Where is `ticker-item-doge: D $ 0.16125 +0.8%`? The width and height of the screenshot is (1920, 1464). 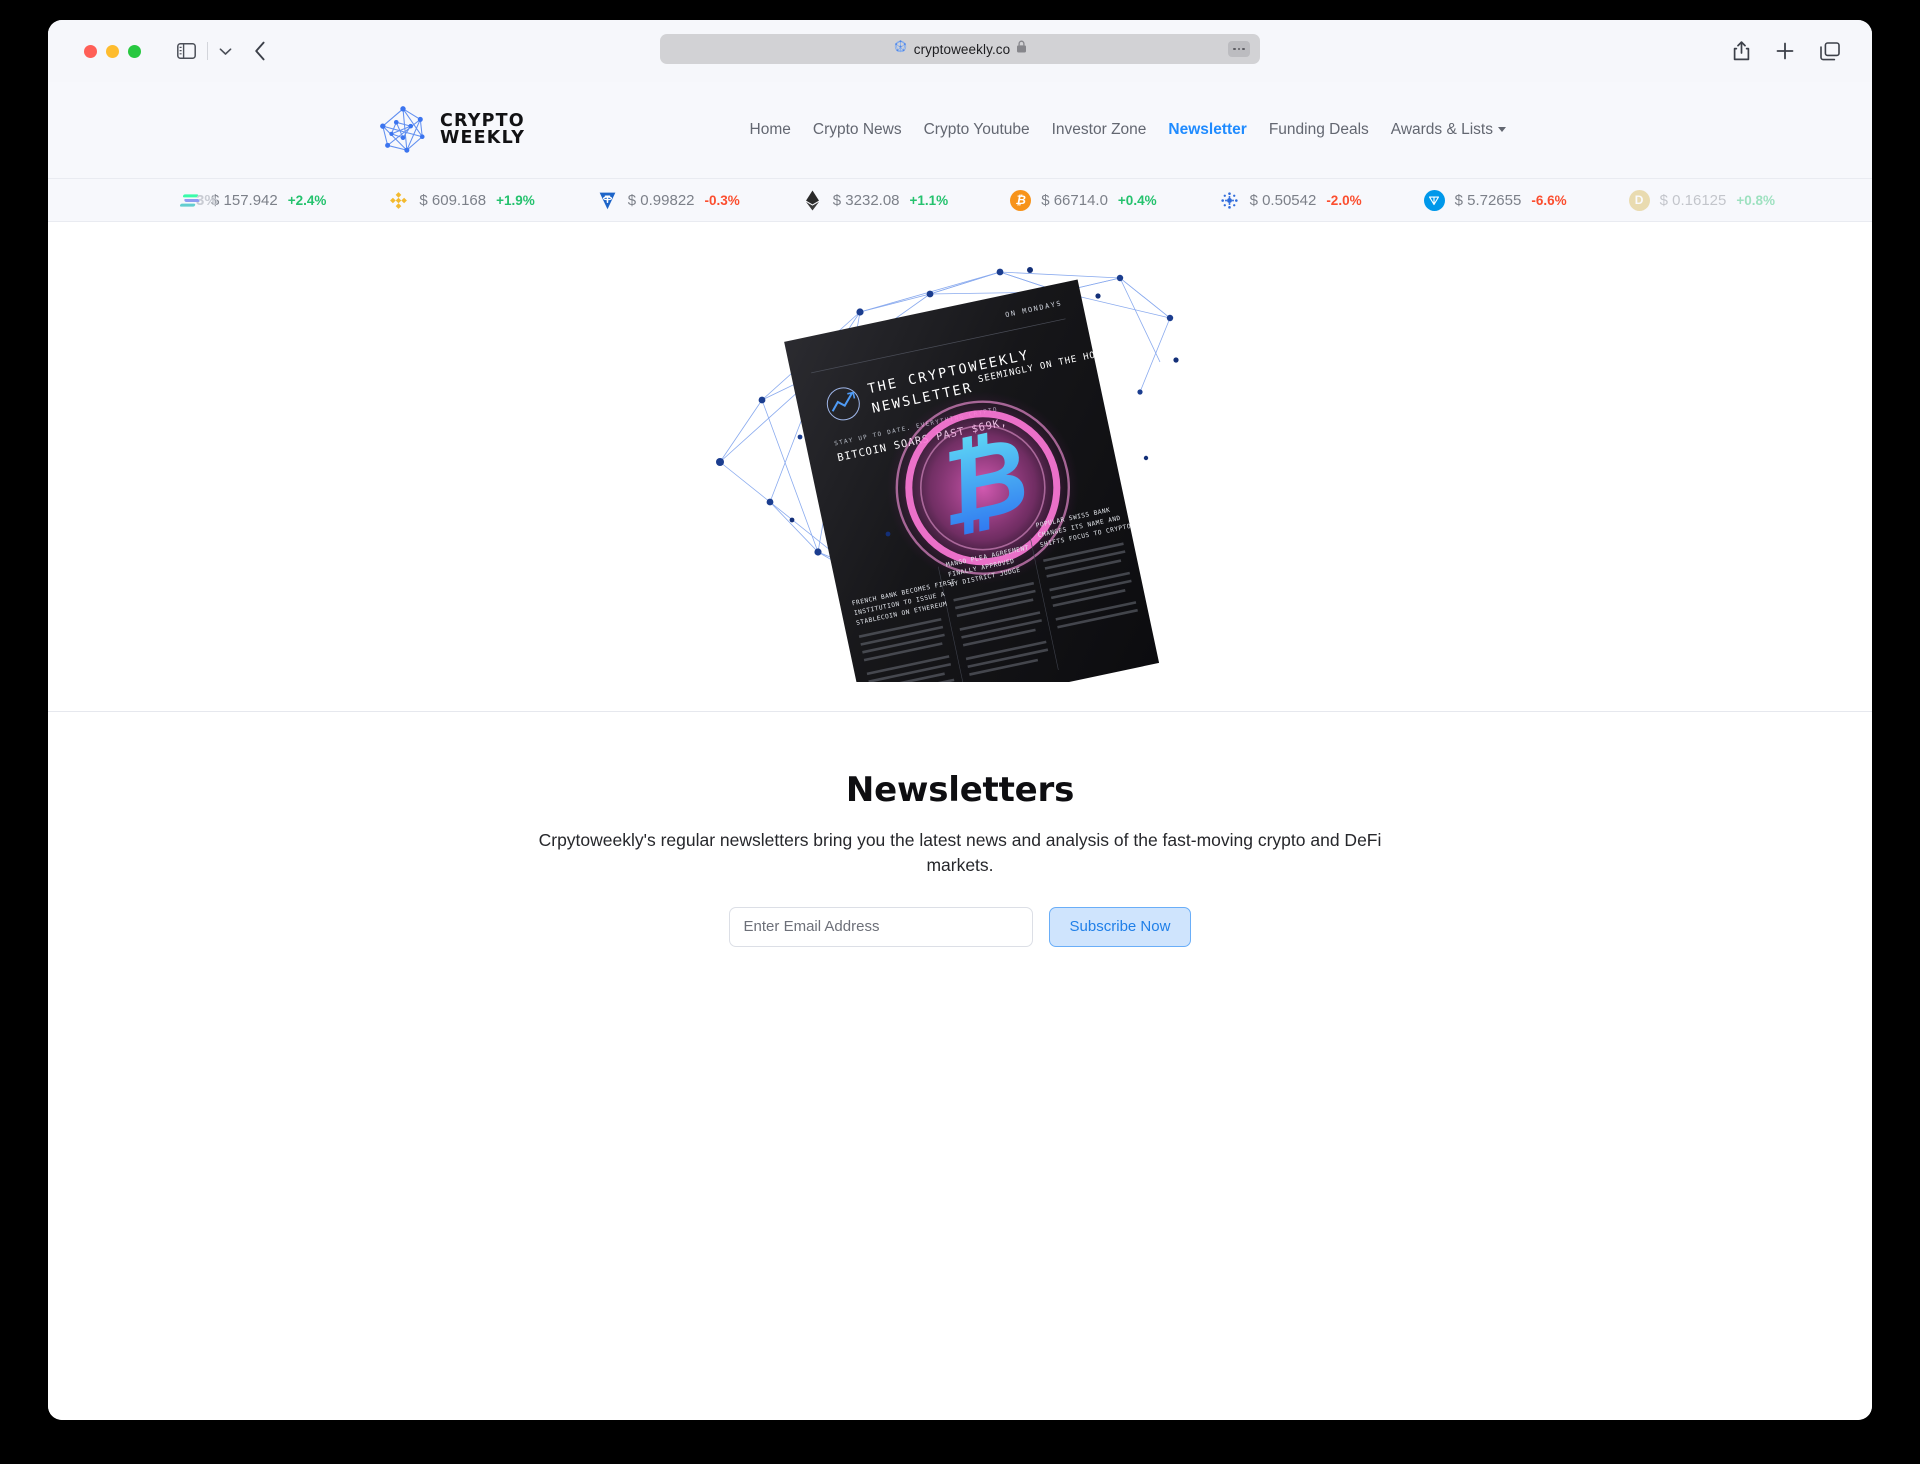
ticker-item-doge: D $ 0.16125 +0.8% is located at coordinates (1701, 200).